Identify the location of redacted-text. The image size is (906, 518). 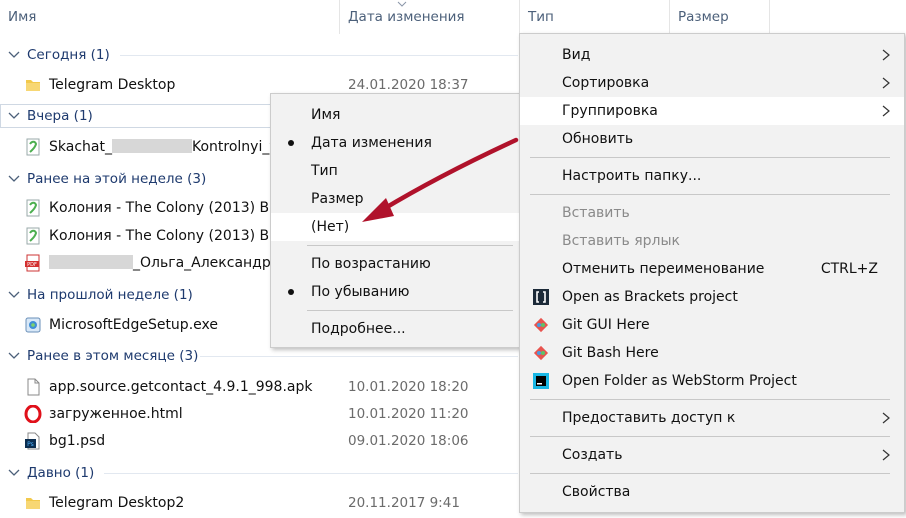
(91, 262).